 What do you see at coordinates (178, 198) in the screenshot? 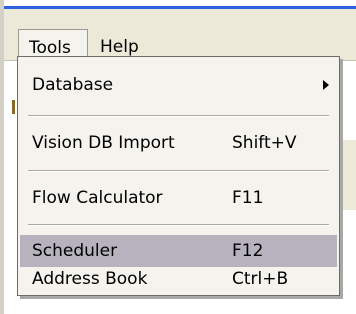
I see `menu-item-flow-calculator: Flow Calculator F11` at bounding box center [178, 198].